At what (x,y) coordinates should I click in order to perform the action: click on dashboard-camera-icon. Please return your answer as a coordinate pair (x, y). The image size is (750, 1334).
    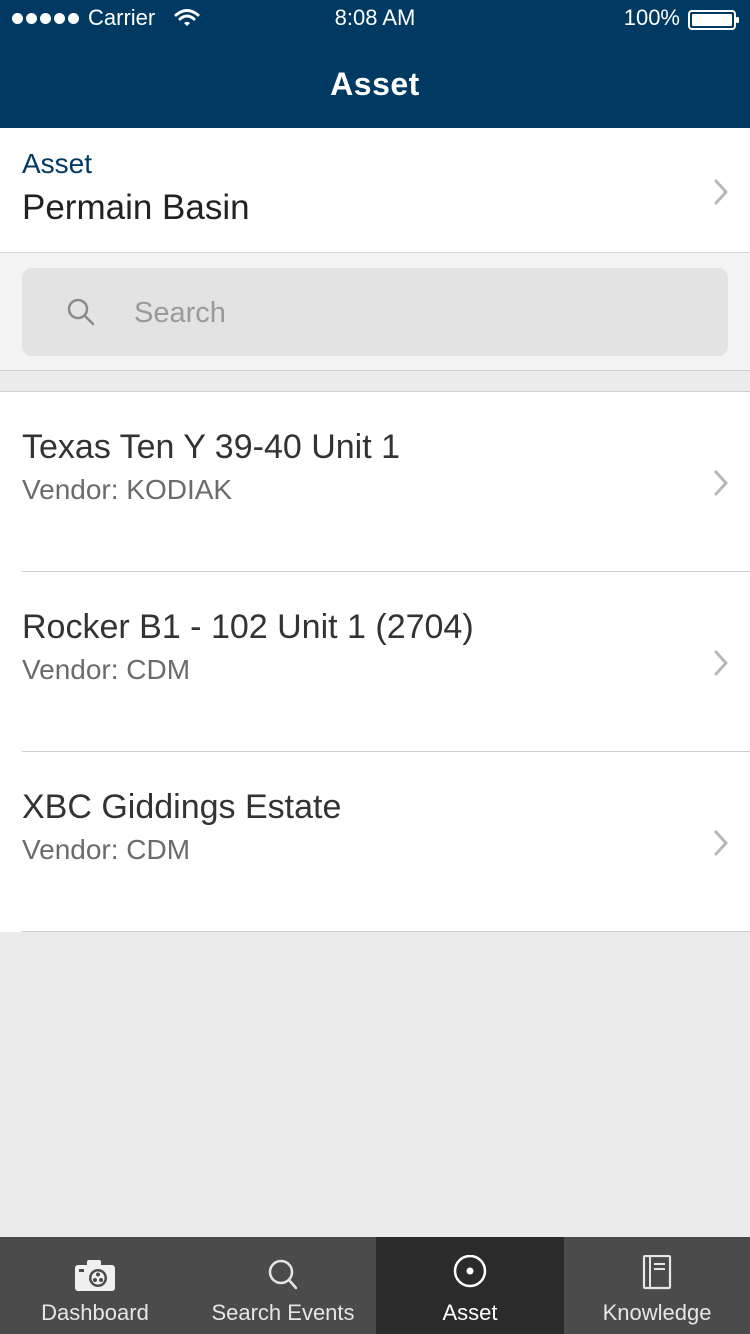
    Looking at the image, I should click on (95, 1275).